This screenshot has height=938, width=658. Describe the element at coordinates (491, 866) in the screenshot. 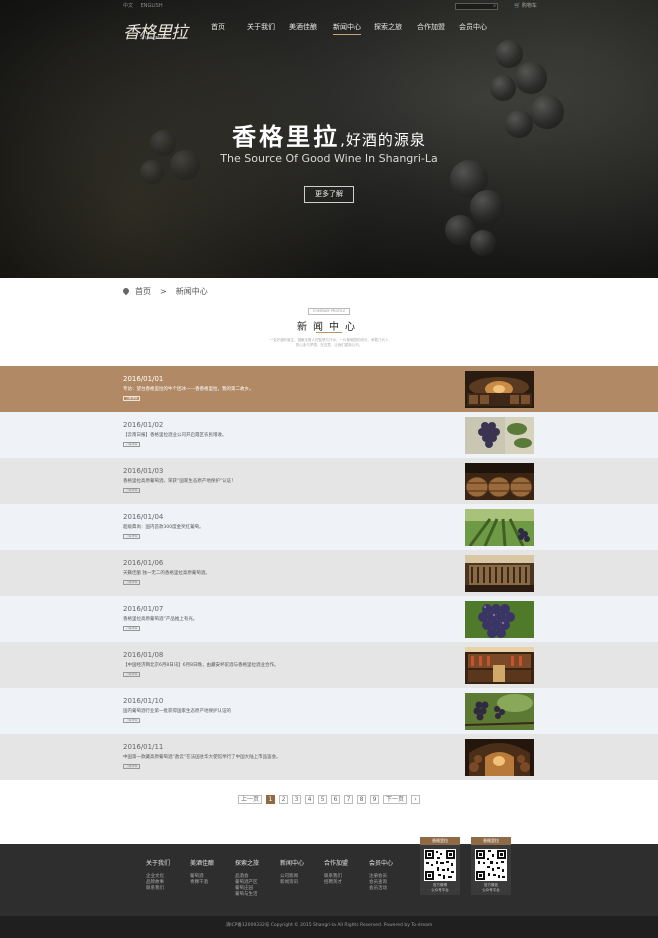

I see `wechat-qr-card: 香格里拉 官方微信 公众号平台` at that location.